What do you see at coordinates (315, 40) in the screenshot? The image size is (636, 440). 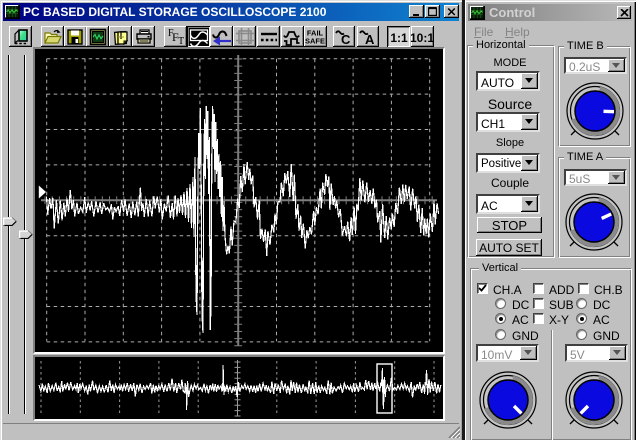 I see `svg-text: SAFE` at bounding box center [315, 40].